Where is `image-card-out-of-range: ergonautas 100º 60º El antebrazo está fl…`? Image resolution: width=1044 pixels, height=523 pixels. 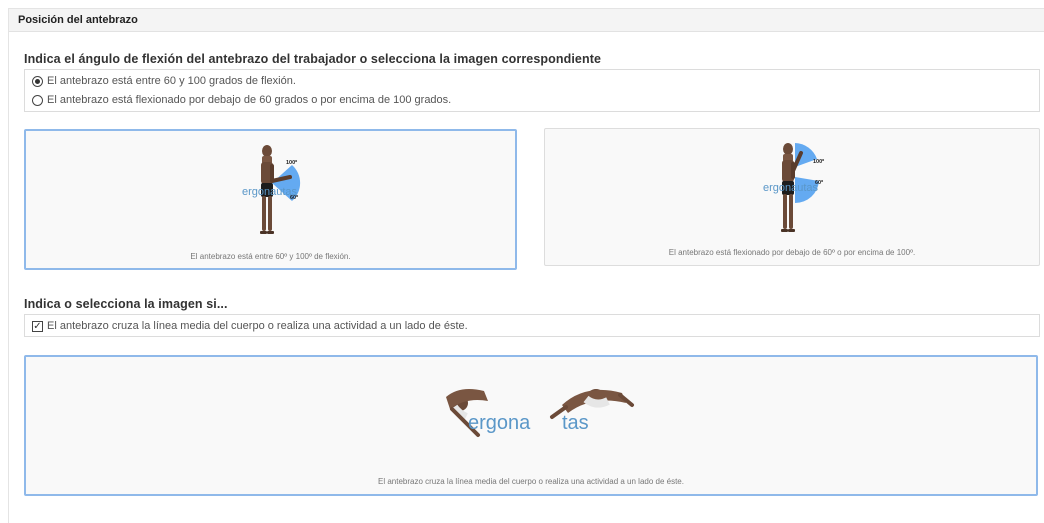
image-card-out-of-range: ergonautas 100º 60º El antebrazo está fl… is located at coordinates (792, 197).